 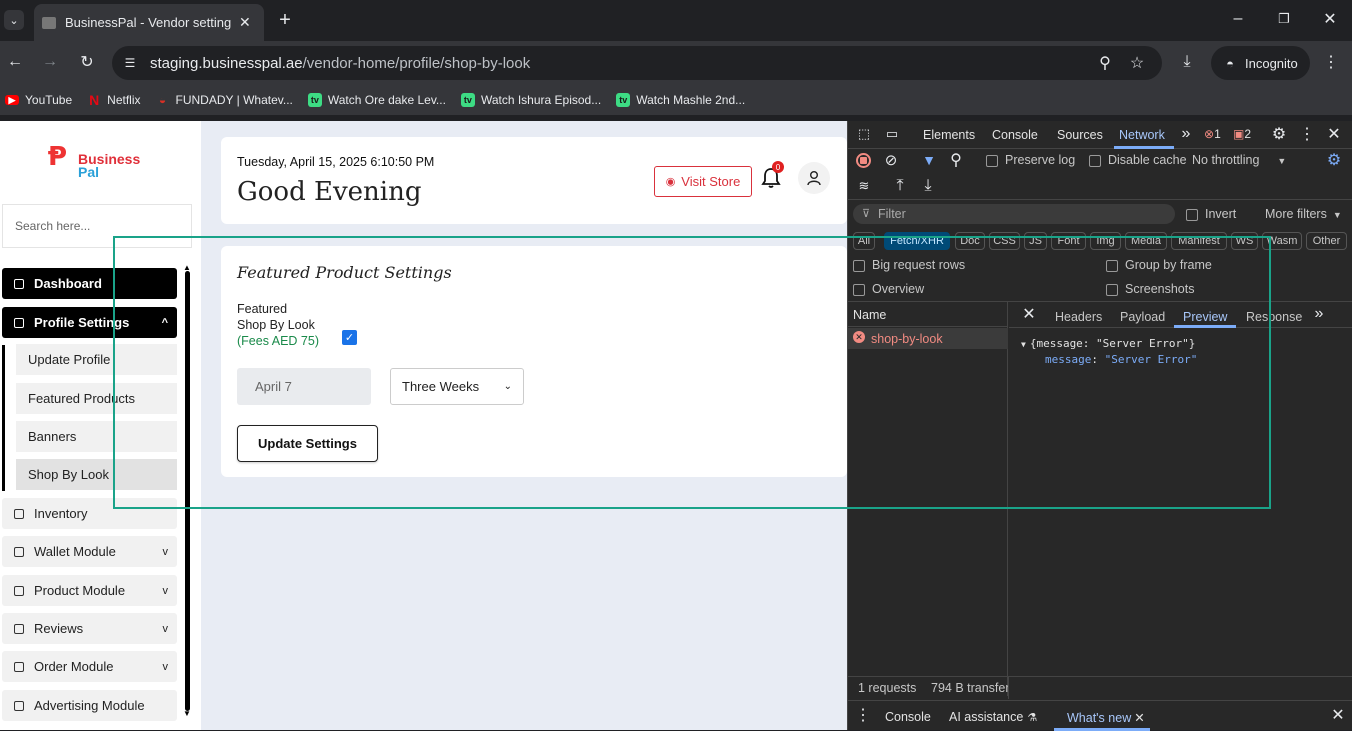 What do you see at coordinates (888, 289) in the screenshot?
I see `overview-checkbox: Overview` at bounding box center [888, 289].